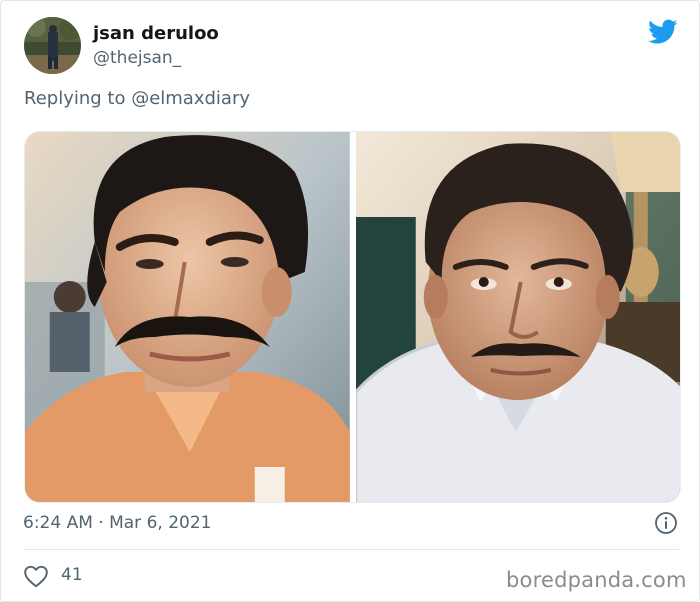  What do you see at coordinates (72, 575) in the screenshot?
I see `like-count: 41` at bounding box center [72, 575].